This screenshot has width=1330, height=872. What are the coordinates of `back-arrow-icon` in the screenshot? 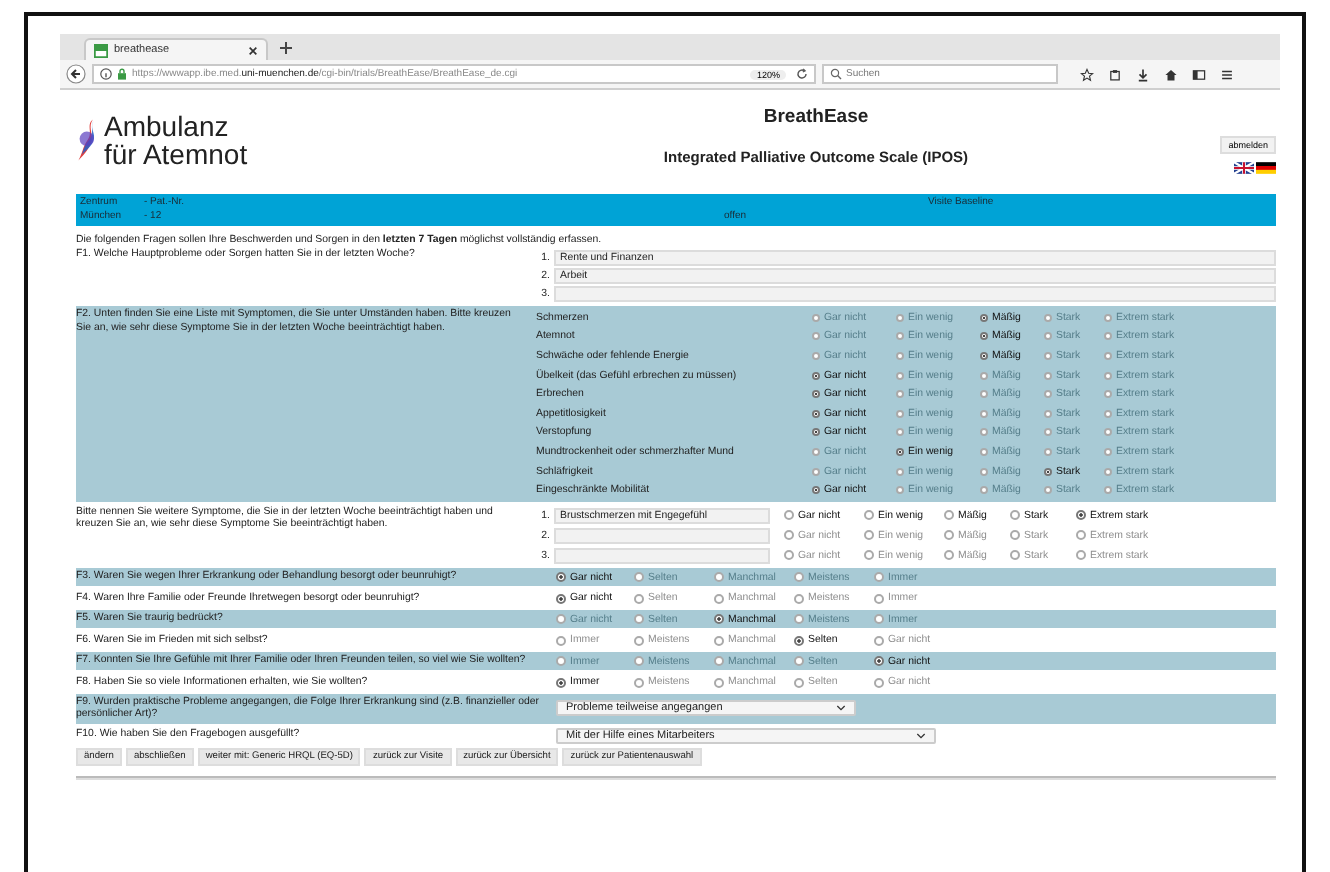 It's located at (76, 74).